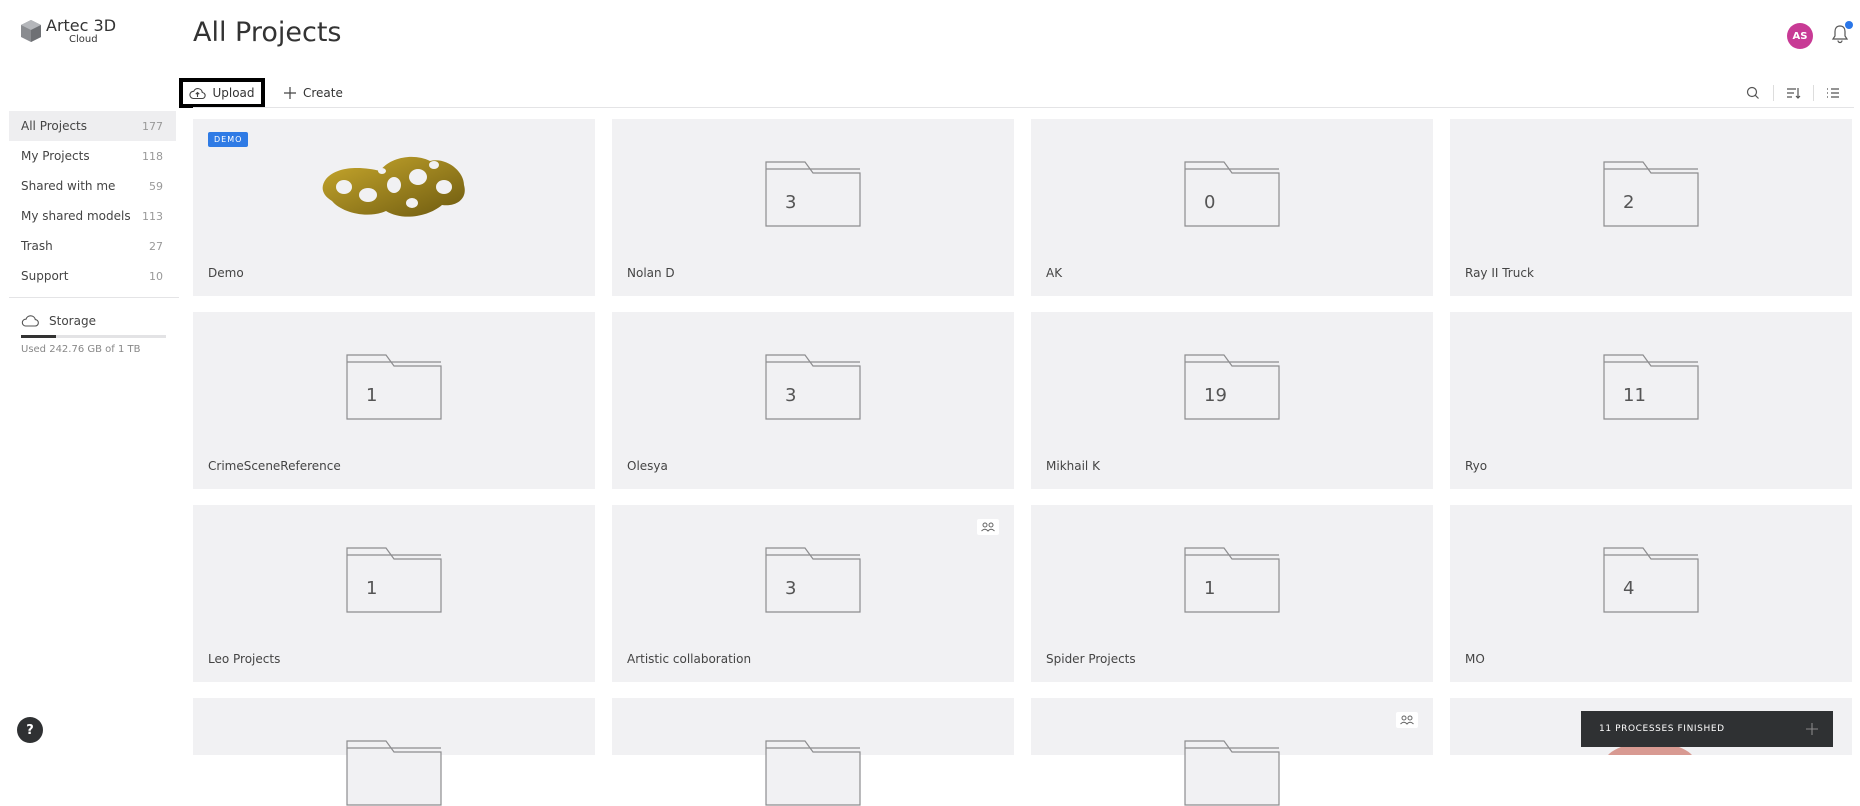 The image size is (1860, 806). What do you see at coordinates (92, 246) in the screenshot?
I see `sidebar-item-trash: Trash 27` at bounding box center [92, 246].